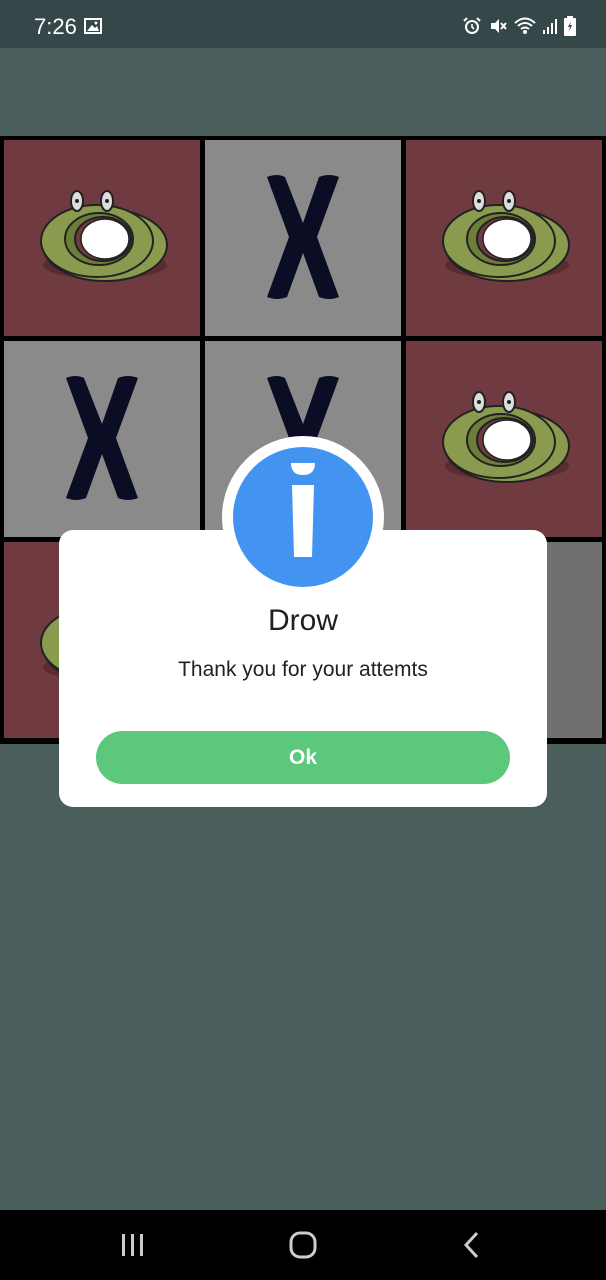 This screenshot has height=1280, width=606. What do you see at coordinates (303, 24) in the screenshot?
I see `status-bar: 7:26` at bounding box center [303, 24].